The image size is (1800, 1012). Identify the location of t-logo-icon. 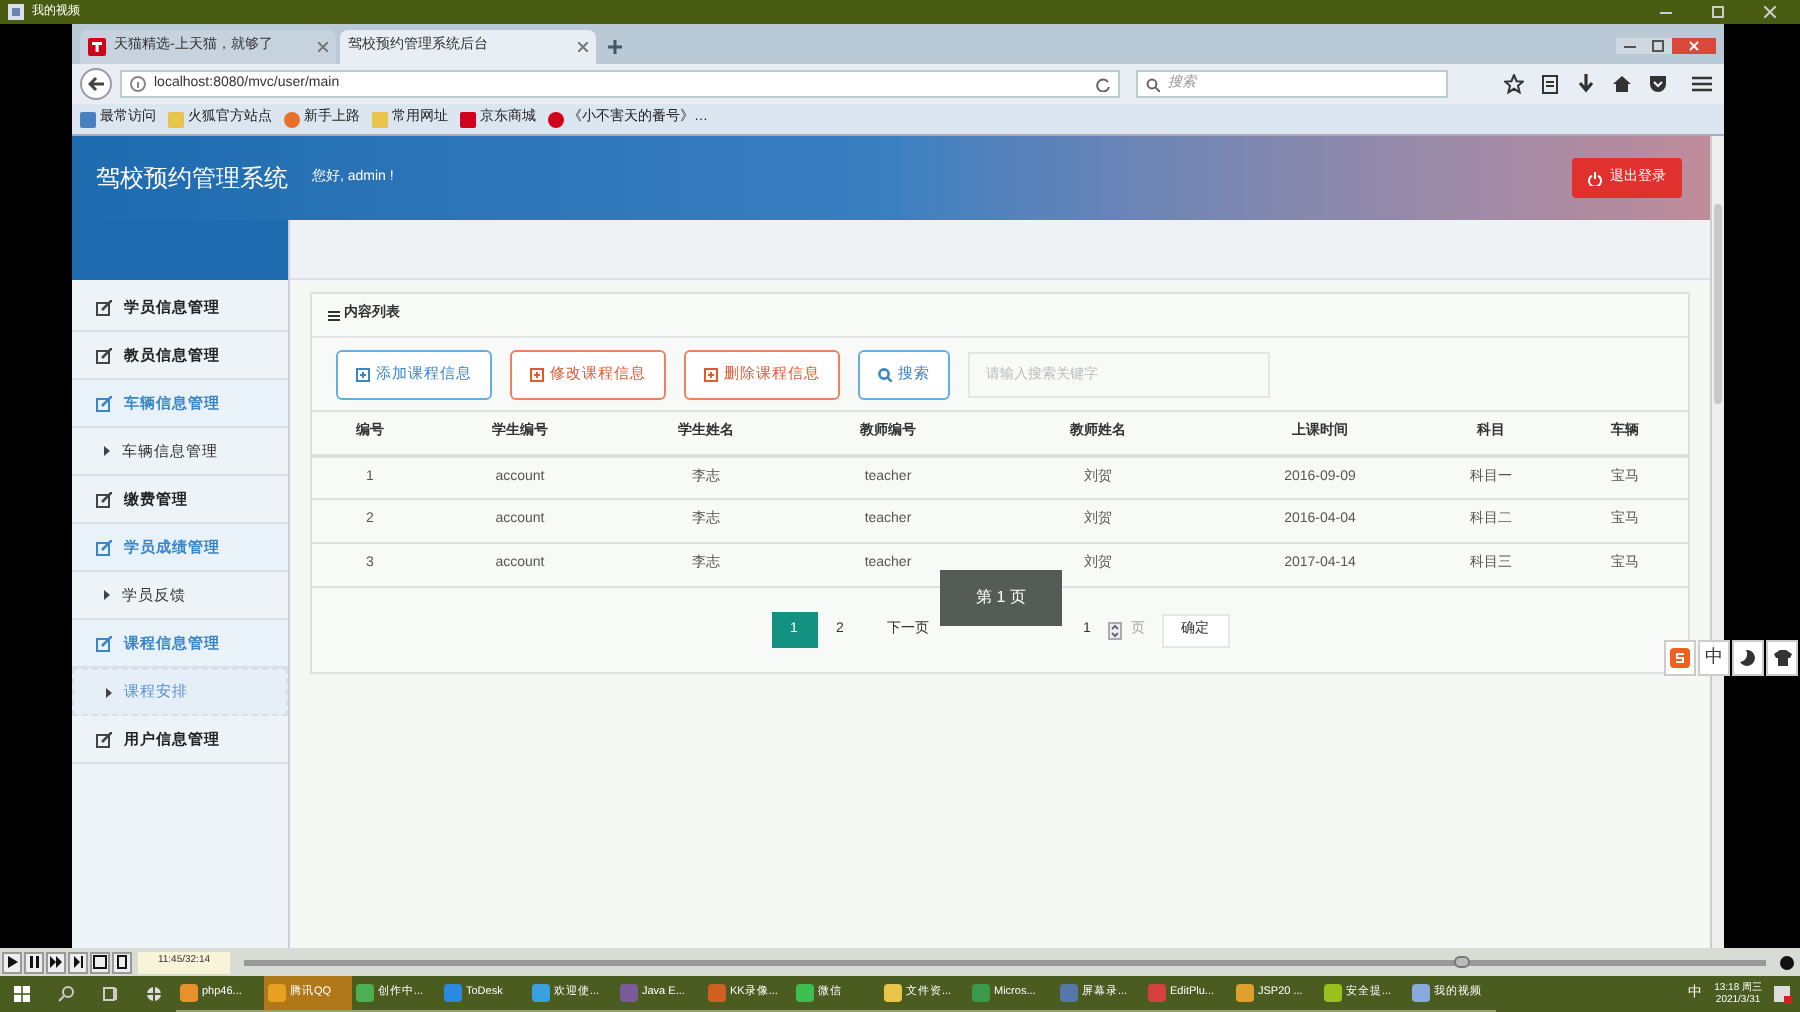
(97, 47).